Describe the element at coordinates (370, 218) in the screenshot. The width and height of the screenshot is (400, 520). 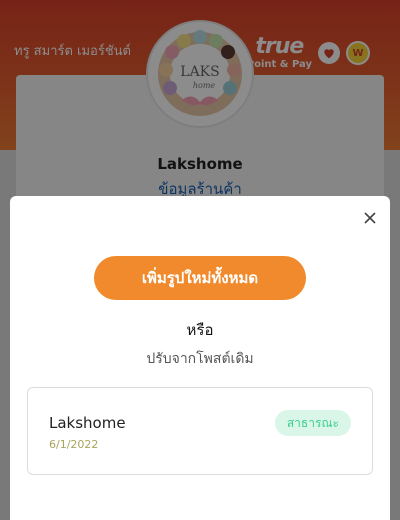
I see `close-icon` at that location.